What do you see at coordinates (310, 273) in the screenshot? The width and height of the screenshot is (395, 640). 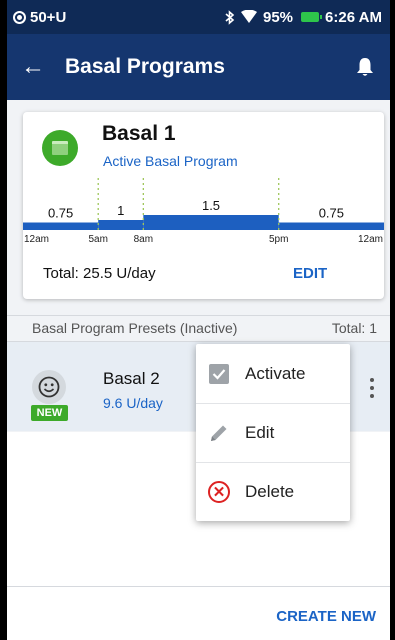 I see `edit-button: EDIT` at bounding box center [310, 273].